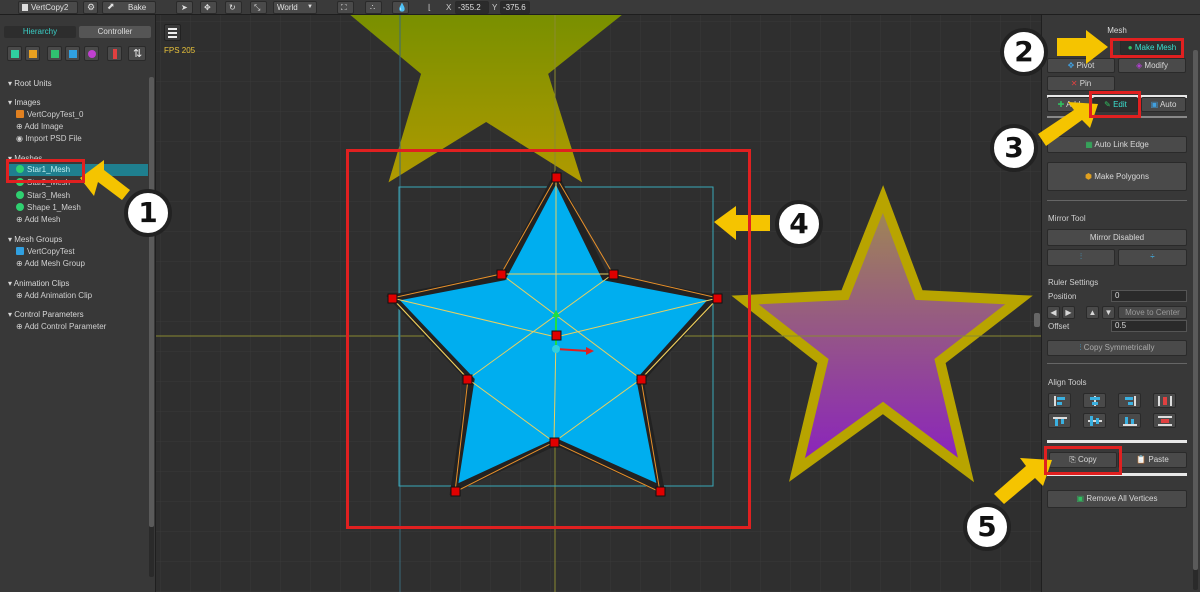 Image resolution: width=1200 pixels, height=592 pixels. I want to click on left-scrollbar-thumb, so click(151, 302).